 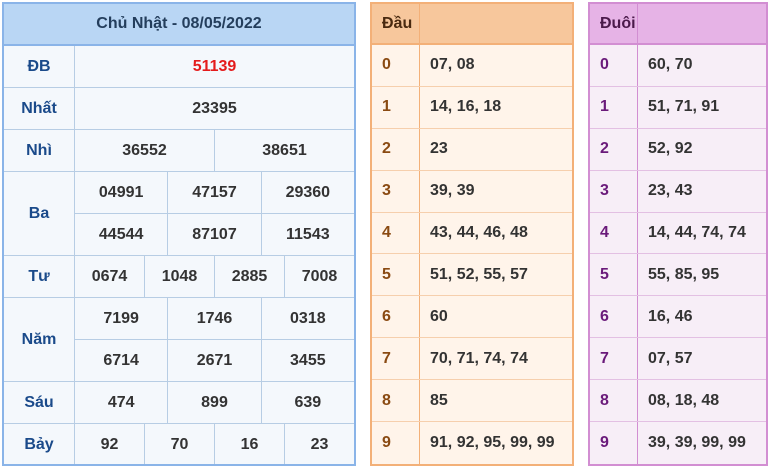 What do you see at coordinates (180, 444) in the screenshot?
I see `prize-number: 70` at bounding box center [180, 444].